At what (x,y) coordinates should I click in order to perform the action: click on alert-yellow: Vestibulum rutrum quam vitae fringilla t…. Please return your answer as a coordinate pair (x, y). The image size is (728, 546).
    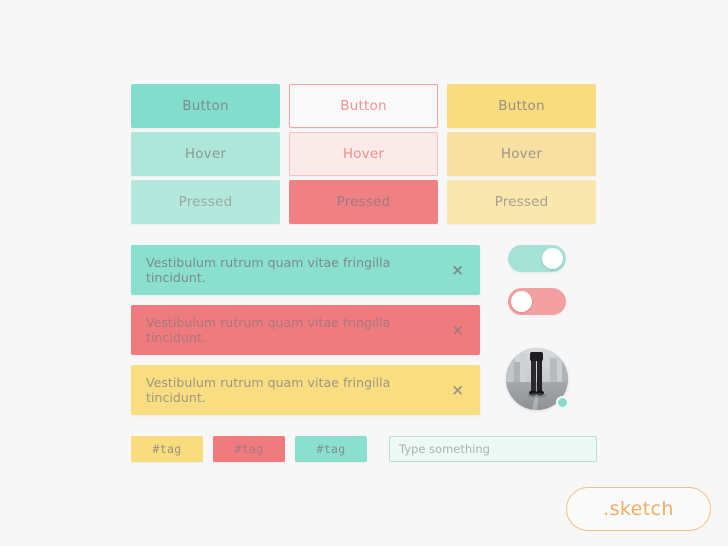
    Looking at the image, I should click on (305, 390).